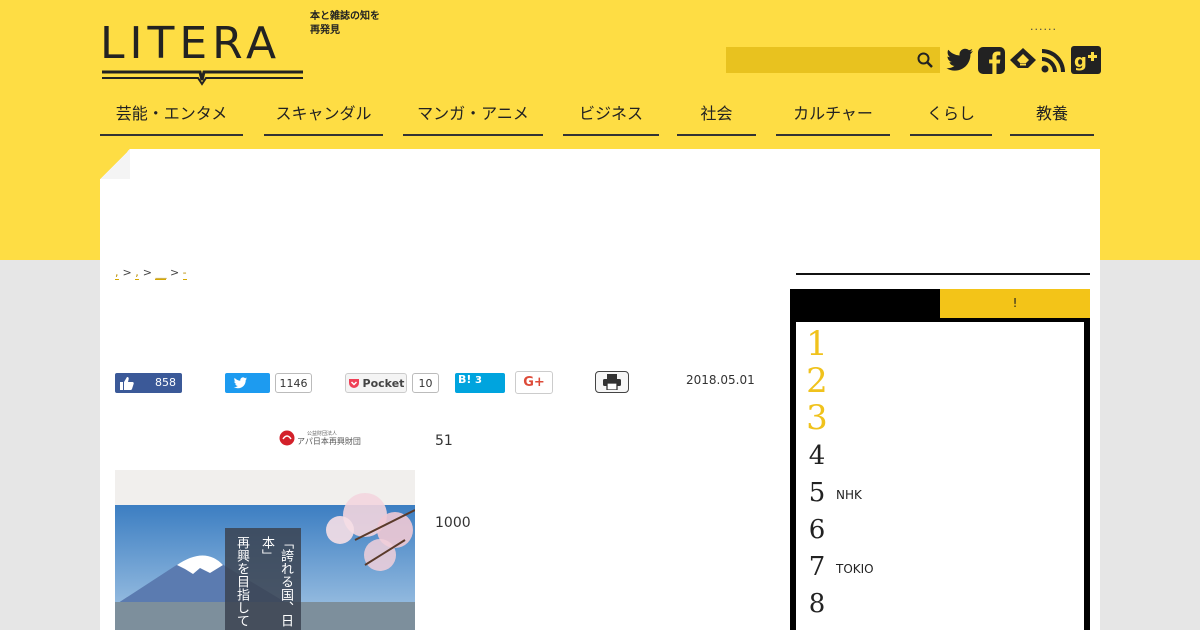 Image resolution: width=1200 pixels, height=630 pixels. What do you see at coordinates (115, 164) in the screenshot?
I see `page-corner-fold` at bounding box center [115, 164].